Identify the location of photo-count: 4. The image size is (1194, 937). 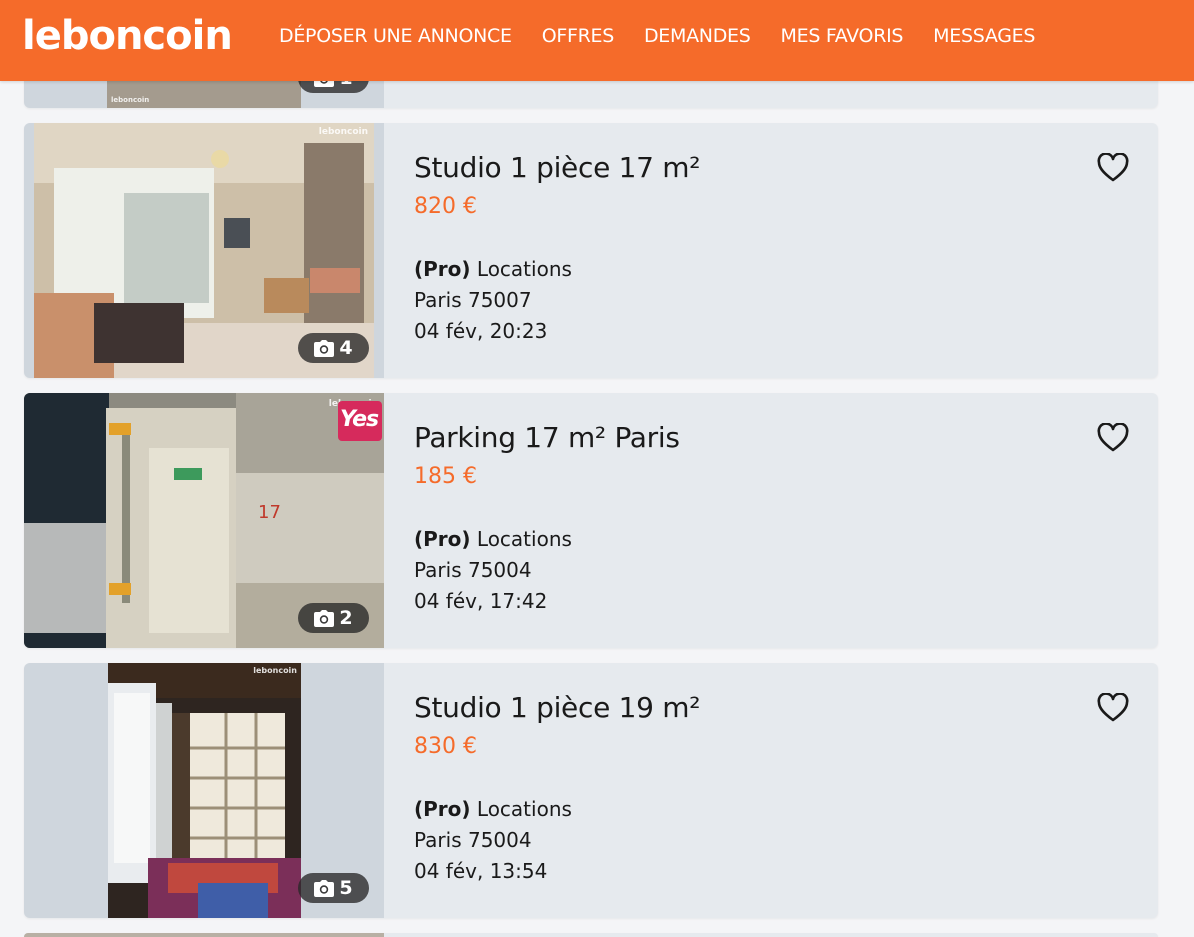
(346, 348).